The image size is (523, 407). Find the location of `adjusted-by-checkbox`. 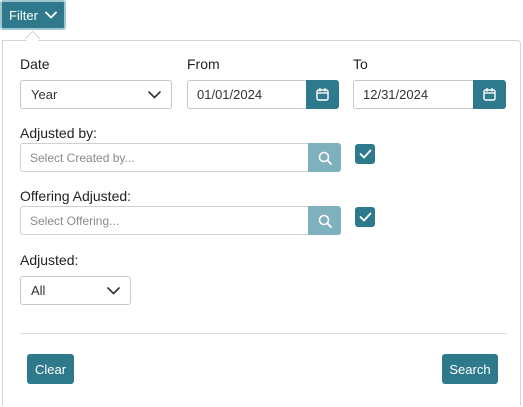

adjusted-by-checkbox is located at coordinates (365, 154).